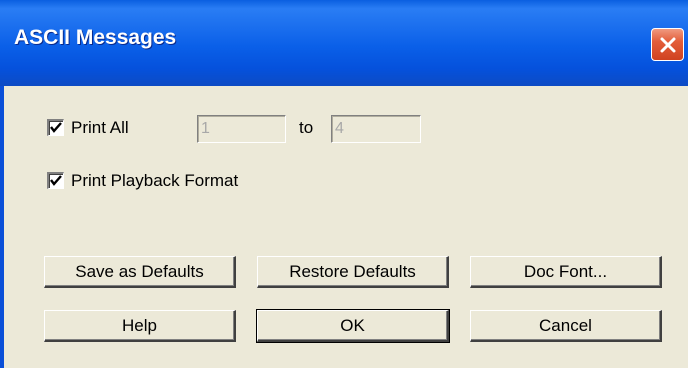 This screenshot has width=688, height=368. I want to click on print-playback-label: Print Playback Format, so click(155, 180).